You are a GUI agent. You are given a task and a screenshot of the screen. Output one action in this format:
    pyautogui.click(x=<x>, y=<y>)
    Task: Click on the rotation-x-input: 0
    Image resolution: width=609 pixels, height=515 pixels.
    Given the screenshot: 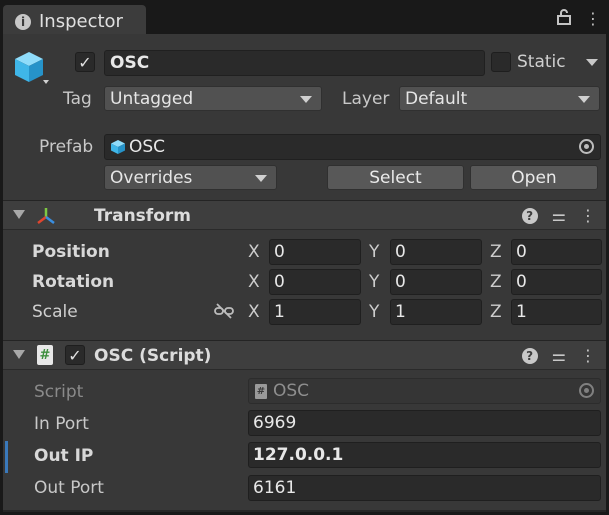 What is the action you would take?
    pyautogui.click(x=315, y=282)
    